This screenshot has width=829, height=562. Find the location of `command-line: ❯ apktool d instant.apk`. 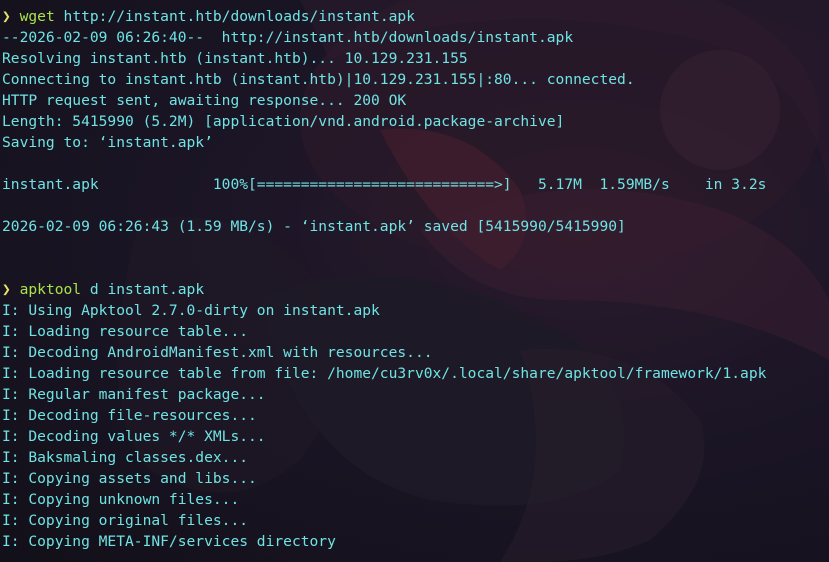

command-line: ❯ apktool d instant.apk is located at coordinates (415, 289).